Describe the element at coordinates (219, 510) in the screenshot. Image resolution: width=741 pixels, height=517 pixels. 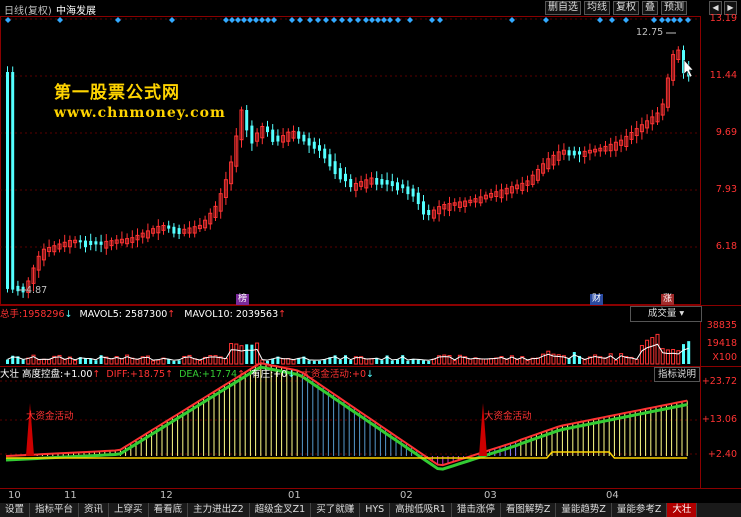
I see `tab-main-flow: 主力进出Z2` at that location.